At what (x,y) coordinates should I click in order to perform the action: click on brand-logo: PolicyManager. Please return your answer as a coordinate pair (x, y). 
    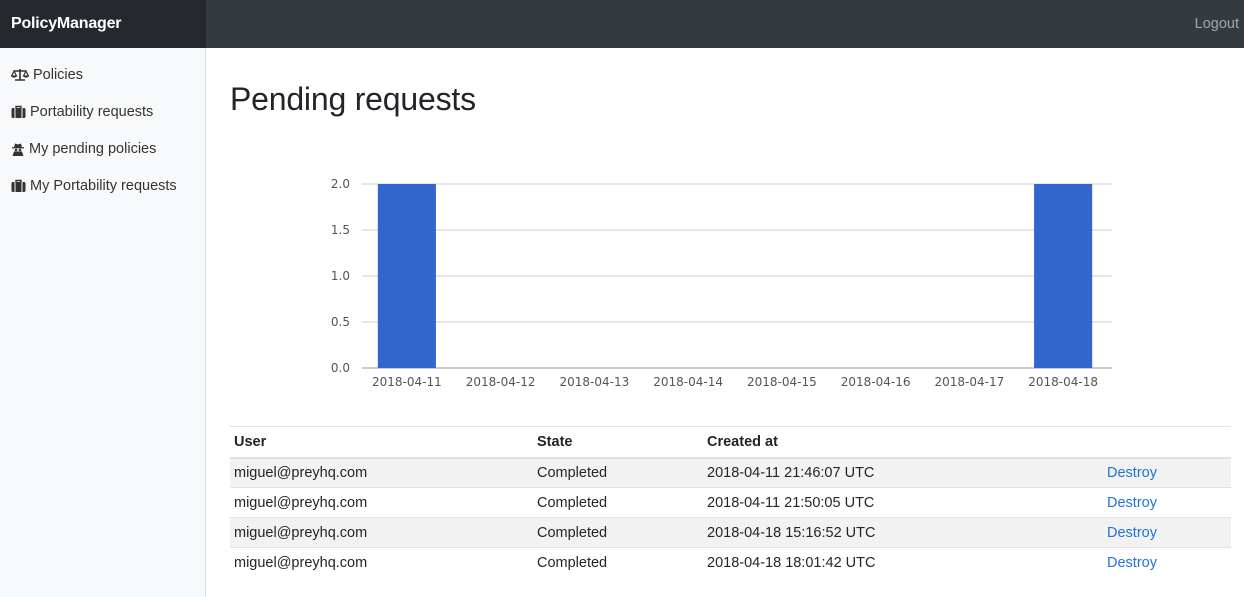
    Looking at the image, I should click on (103, 24).